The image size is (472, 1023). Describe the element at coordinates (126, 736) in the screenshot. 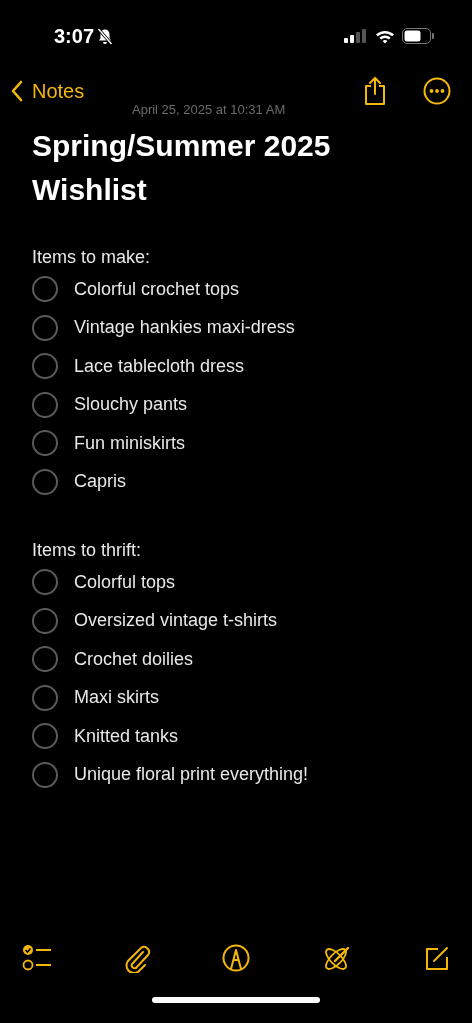

I see `checklist-item: Knitted tanks` at that location.